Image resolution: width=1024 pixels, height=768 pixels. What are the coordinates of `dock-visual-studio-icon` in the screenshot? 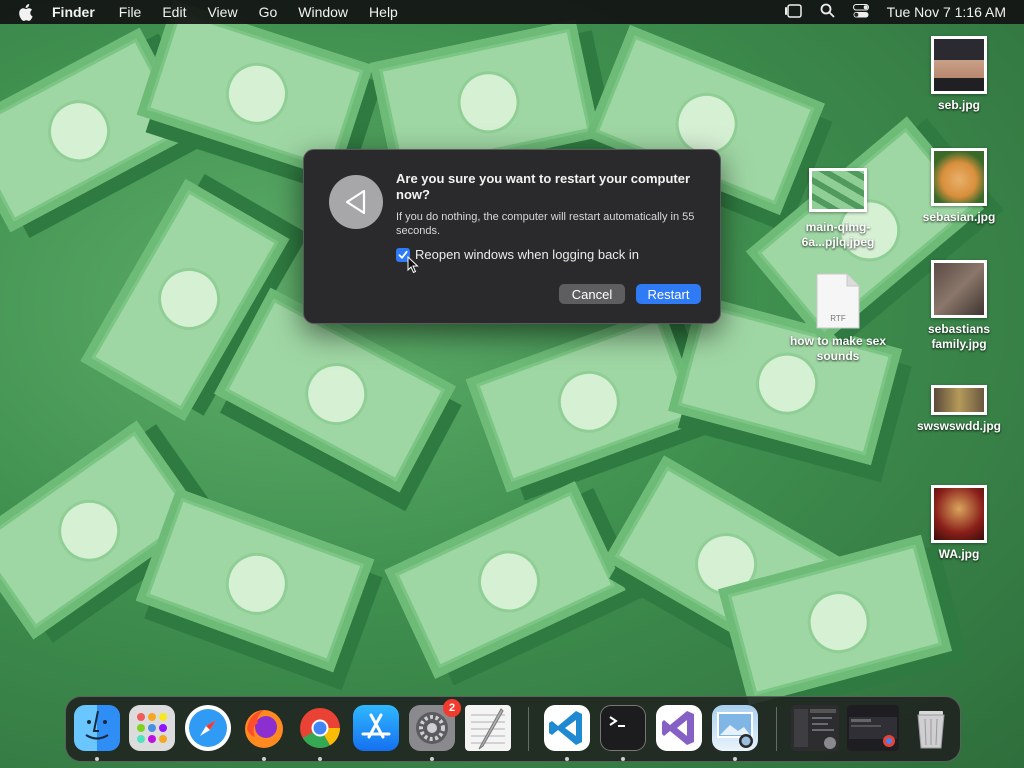 It's located at (679, 728).